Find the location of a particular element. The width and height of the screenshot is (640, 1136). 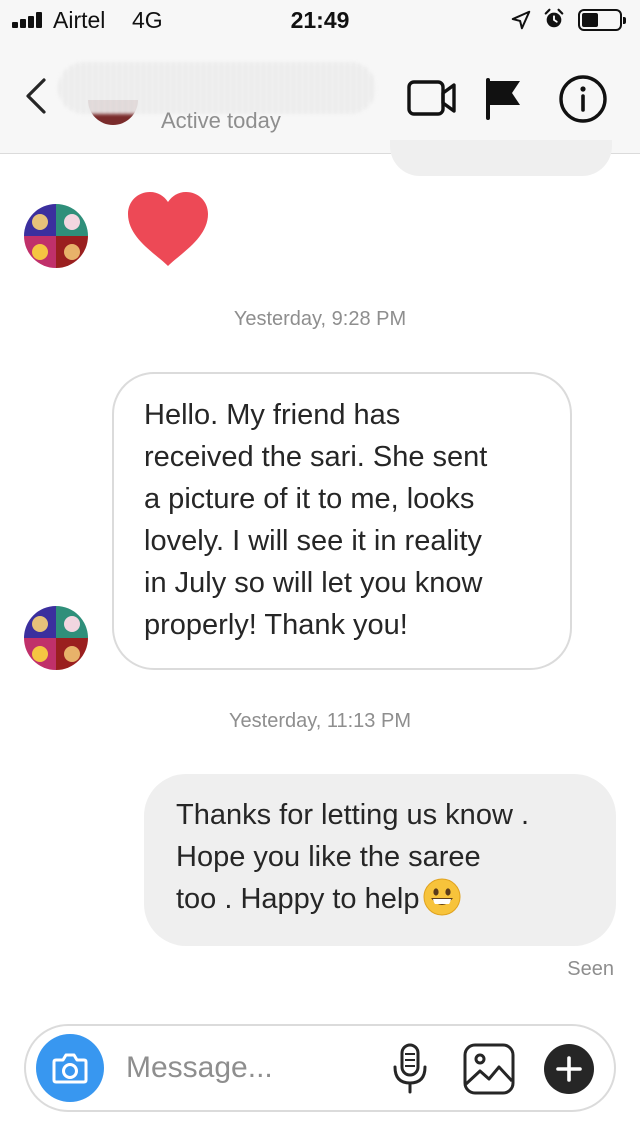

plus-button is located at coordinates (569, 1069).